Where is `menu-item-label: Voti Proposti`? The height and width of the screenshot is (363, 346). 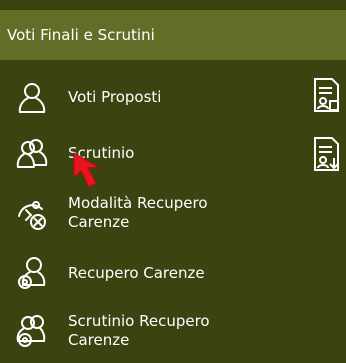
menu-item-label: Voti Proposti is located at coordinates (115, 97).